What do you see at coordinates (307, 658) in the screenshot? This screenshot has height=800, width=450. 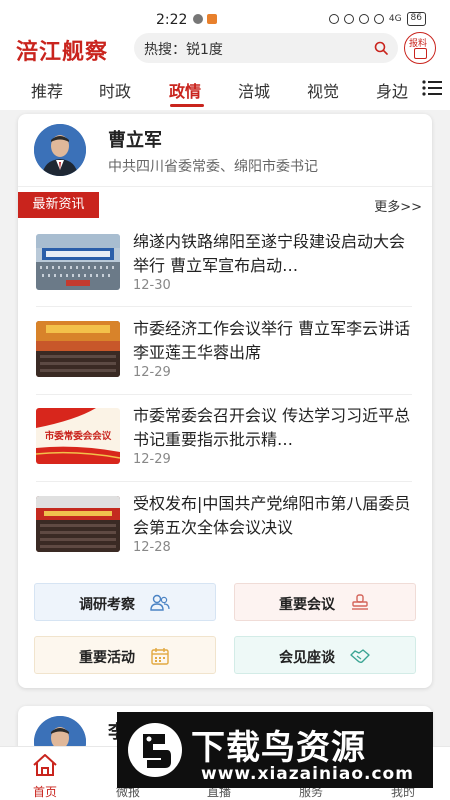 I see `action-label: 会见座谈` at bounding box center [307, 658].